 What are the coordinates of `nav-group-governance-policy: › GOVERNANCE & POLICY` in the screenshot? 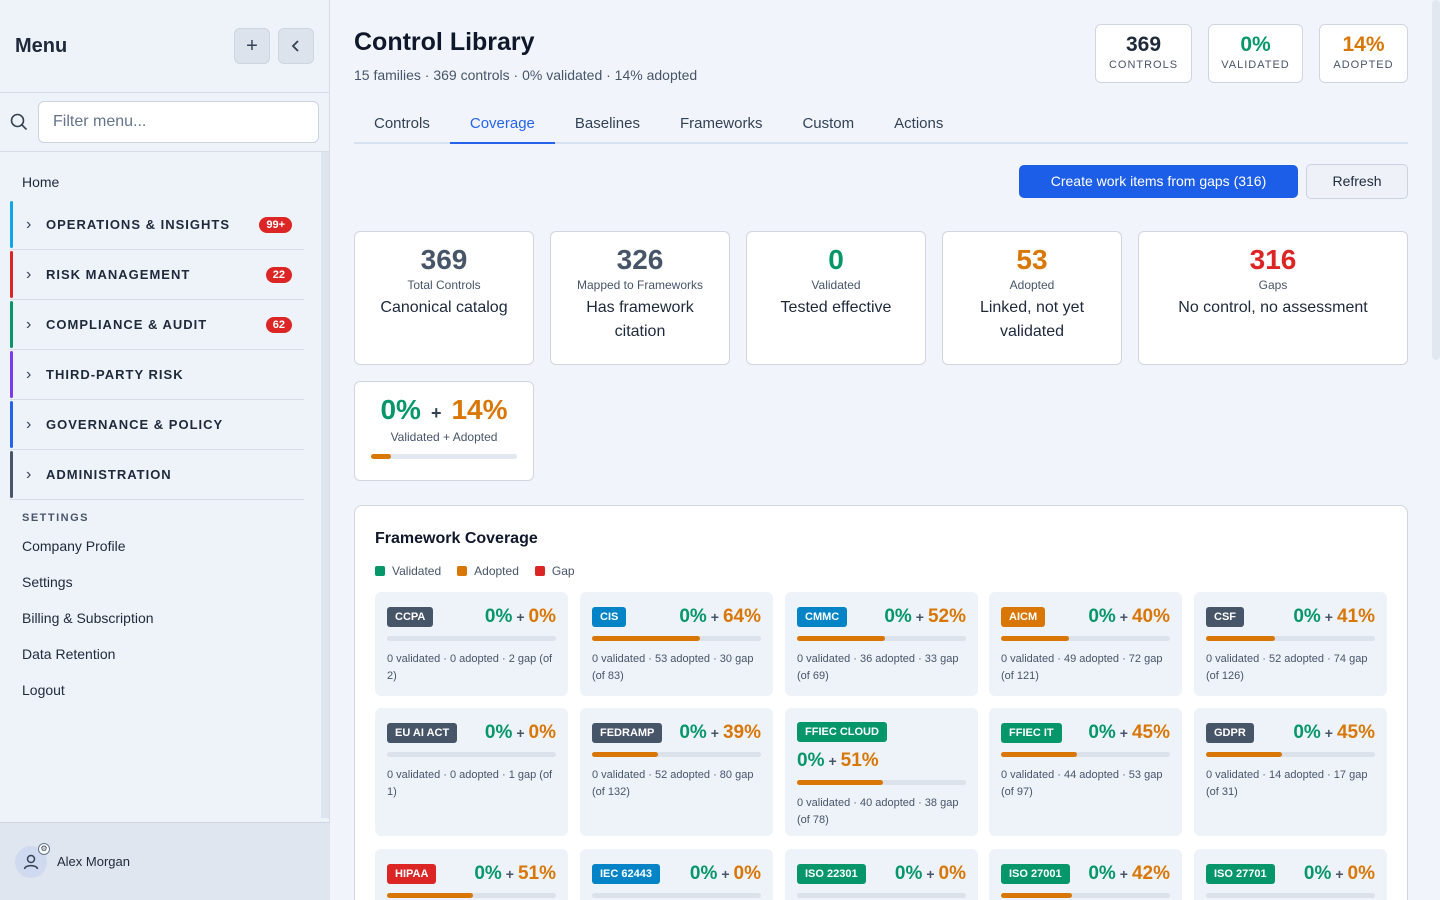 It's located at (157, 425).